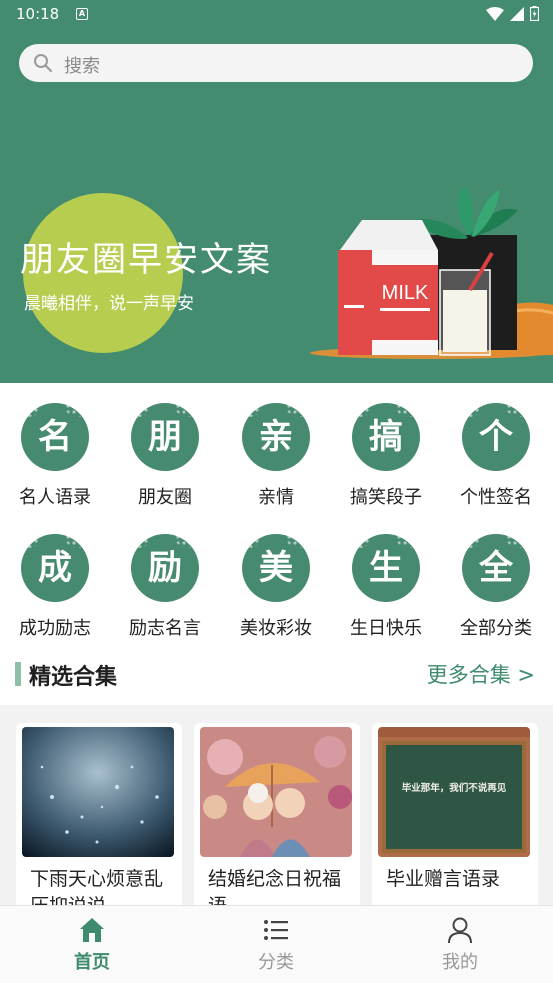 The image size is (553, 983). What do you see at coordinates (431, 272) in the screenshot?
I see `milk-plant-illustration: MILK` at bounding box center [431, 272].